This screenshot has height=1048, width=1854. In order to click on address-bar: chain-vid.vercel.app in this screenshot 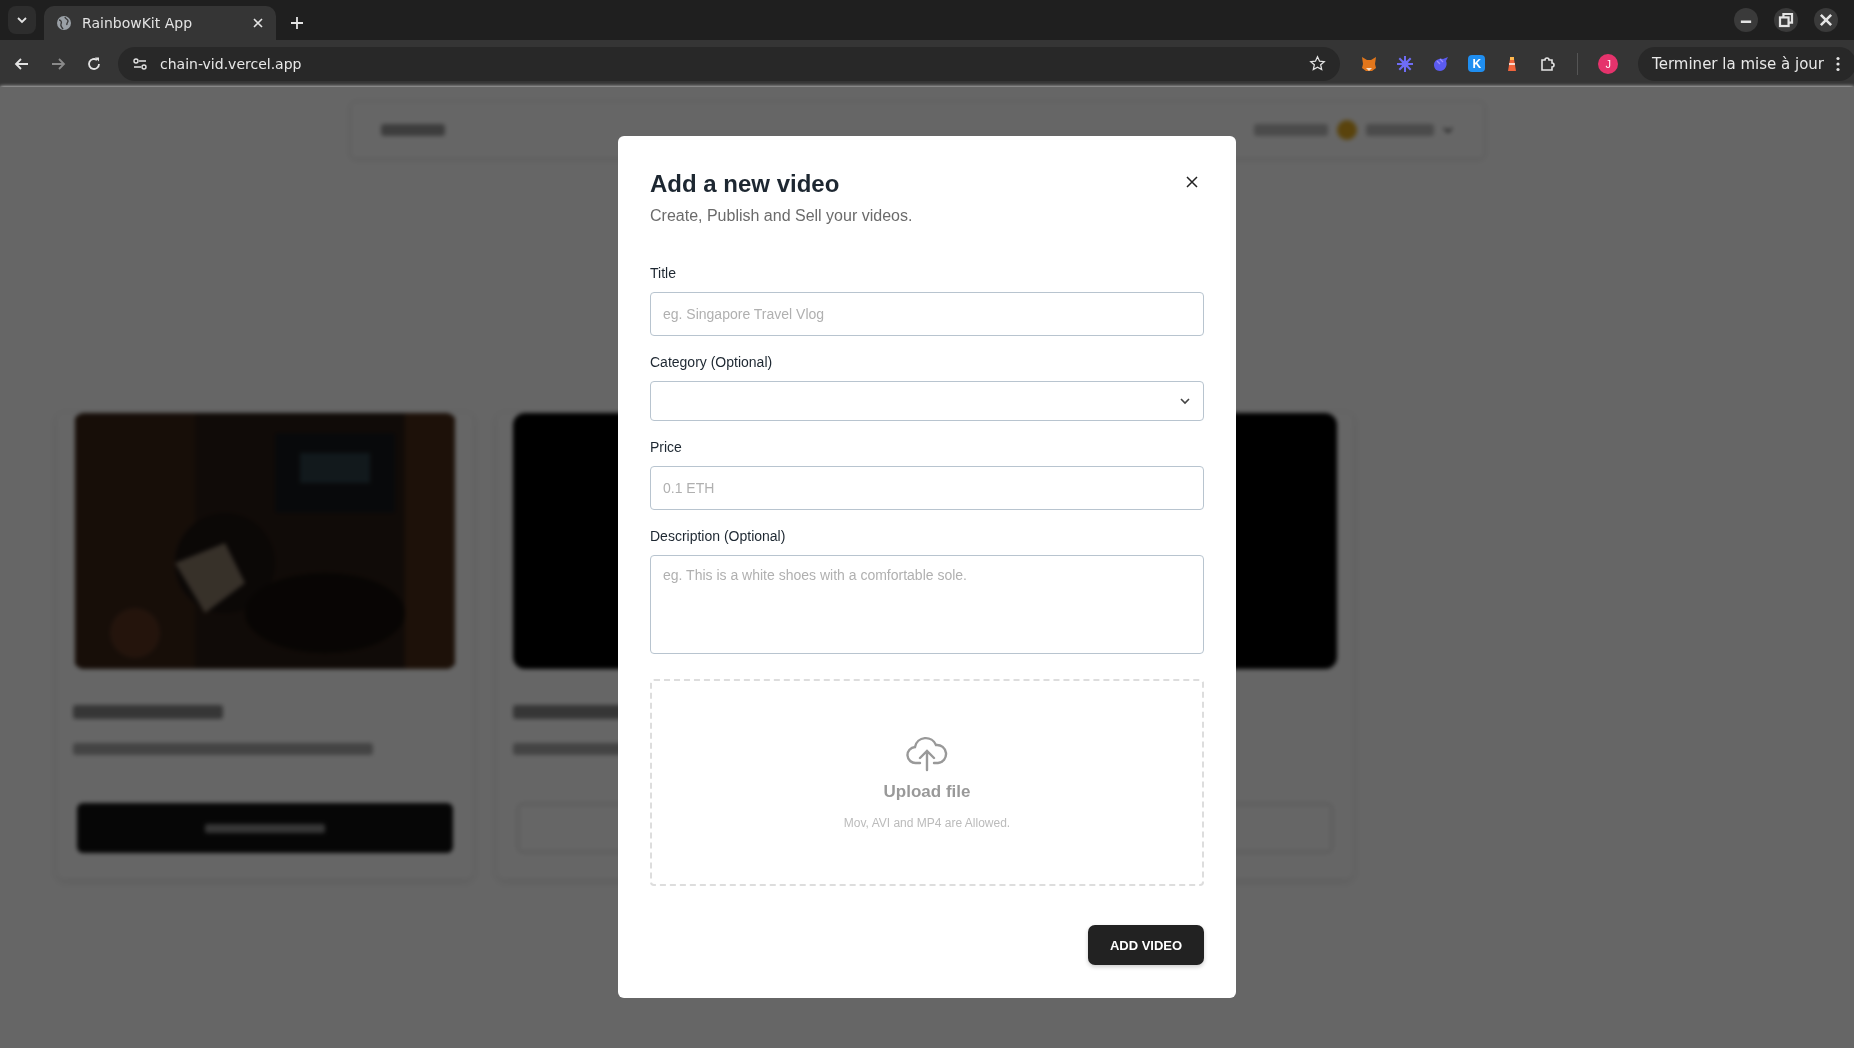, I will do `click(729, 63)`.